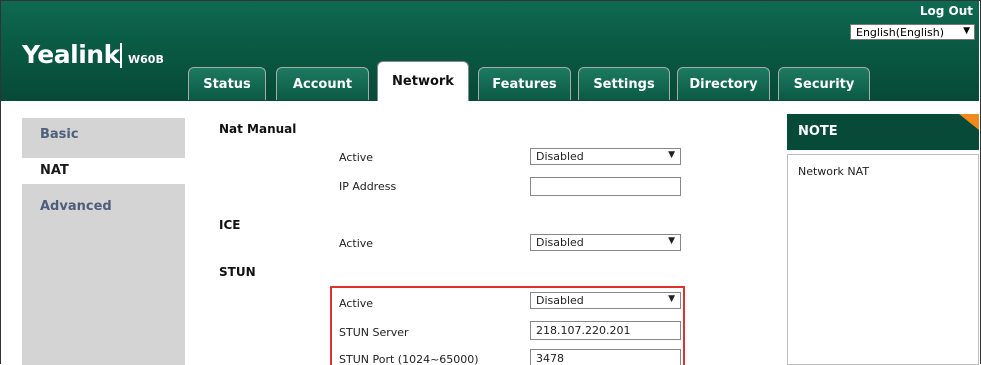 Image resolution: width=981 pixels, height=365 pixels. What do you see at coordinates (258, 129) in the screenshot?
I see `section-title-nat-manual: Nat Manual` at bounding box center [258, 129].